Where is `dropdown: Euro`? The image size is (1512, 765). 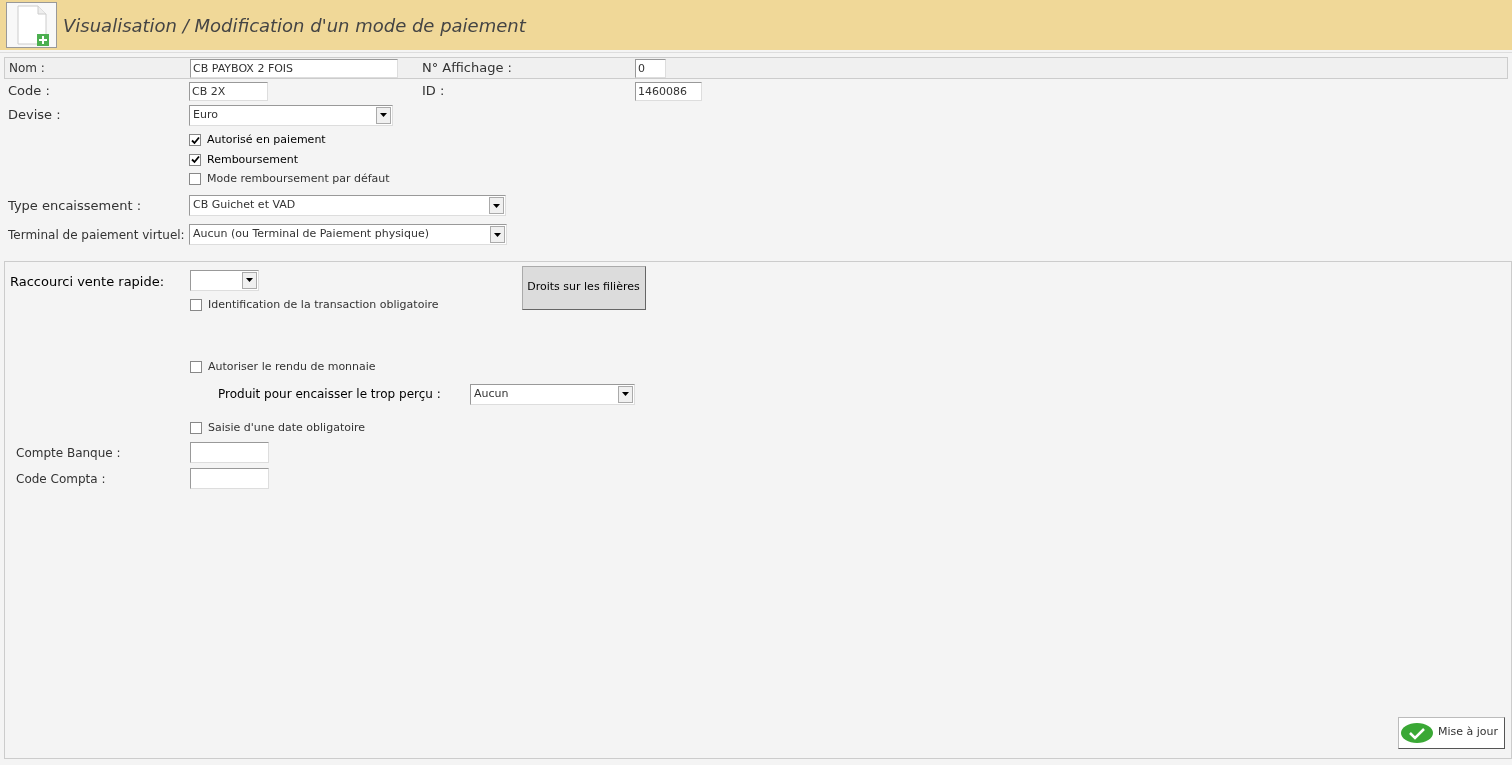 dropdown: Euro is located at coordinates (291, 115).